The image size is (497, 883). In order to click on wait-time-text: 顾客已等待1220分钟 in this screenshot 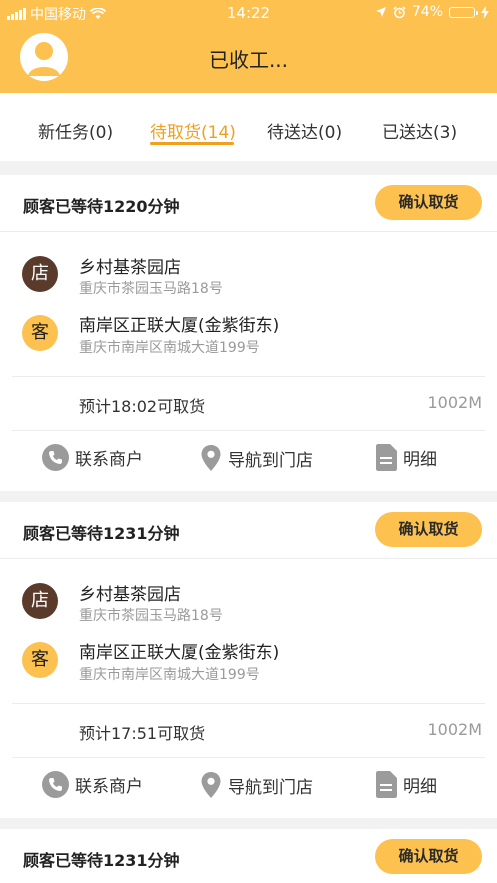, I will do `click(101, 206)`.